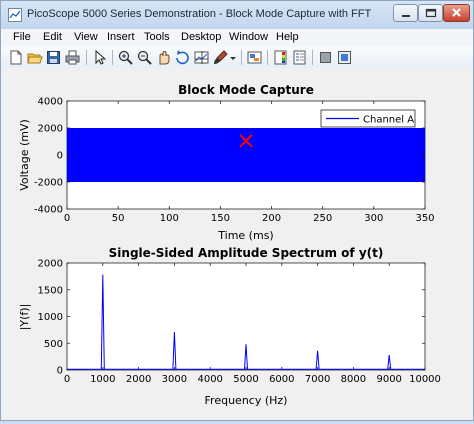  I want to click on new-figure-icon, so click(16, 57).